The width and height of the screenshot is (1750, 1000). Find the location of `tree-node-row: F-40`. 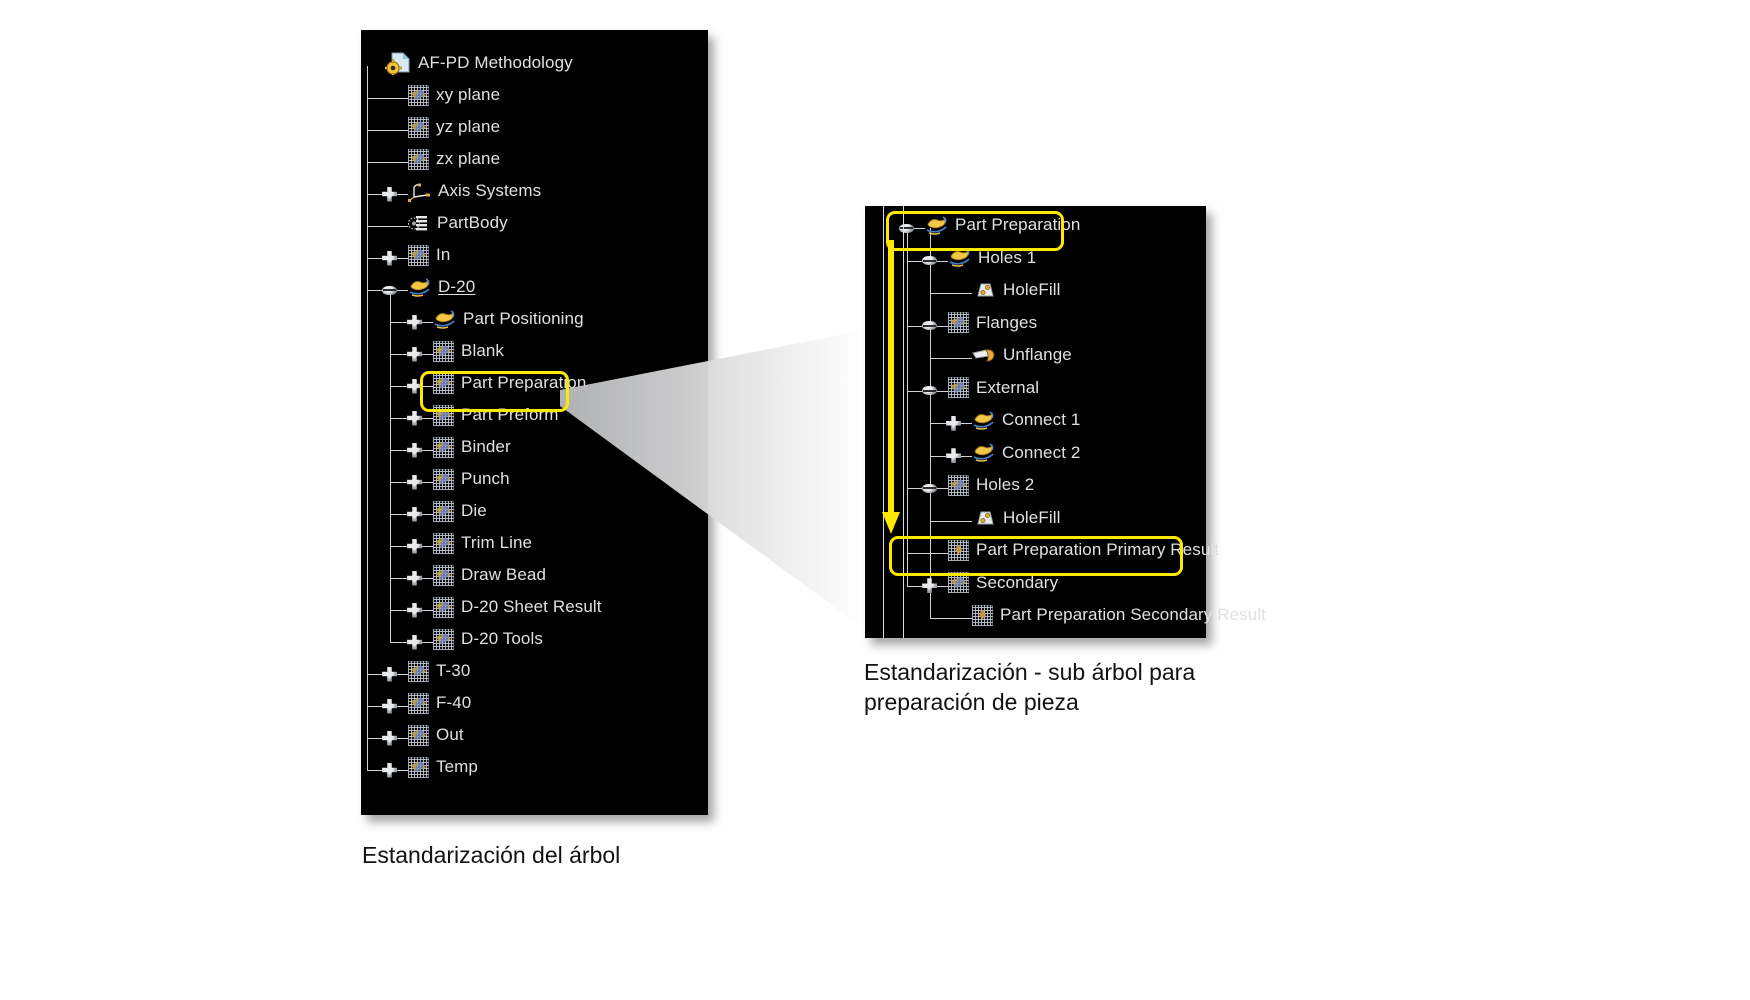

tree-node-row: F-40 is located at coordinates (439, 703).